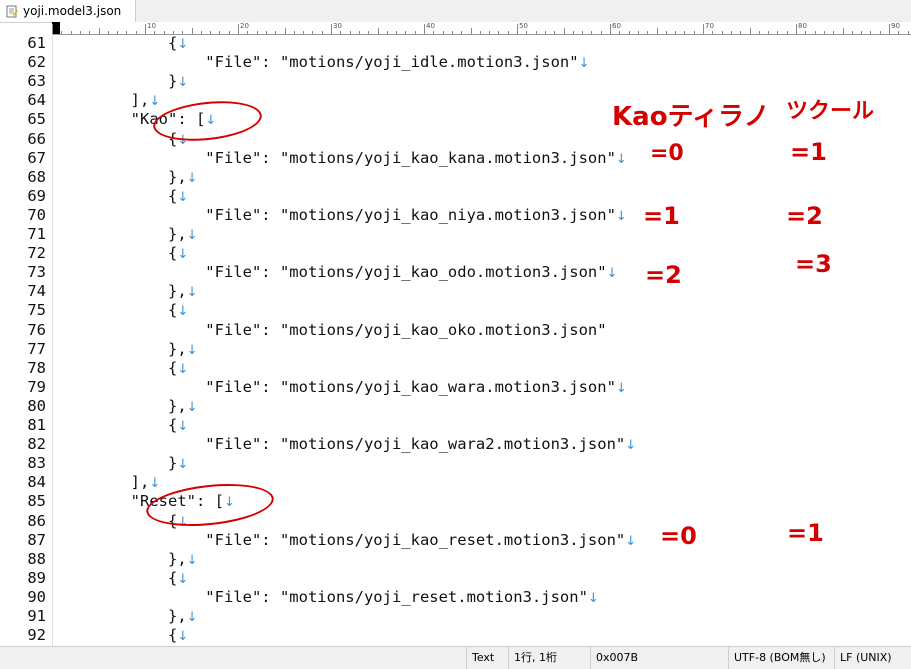  Describe the element at coordinates (36, 119) in the screenshot. I see `line-number: 65` at that location.